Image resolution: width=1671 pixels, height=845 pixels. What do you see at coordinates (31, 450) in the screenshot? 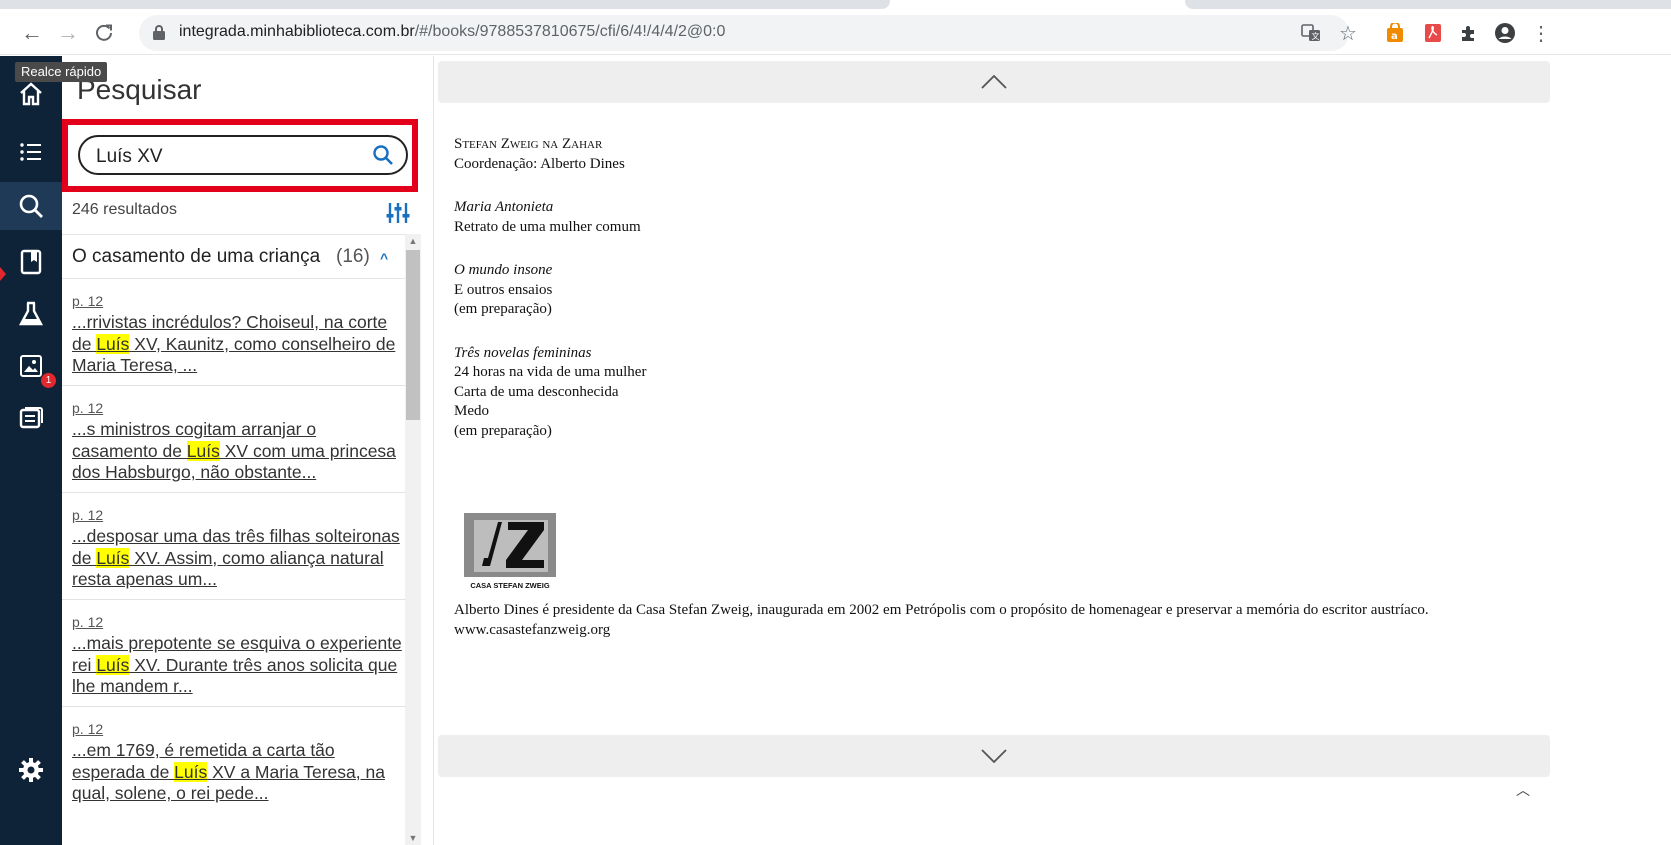
I see `navigation-rail: 1` at bounding box center [31, 450].